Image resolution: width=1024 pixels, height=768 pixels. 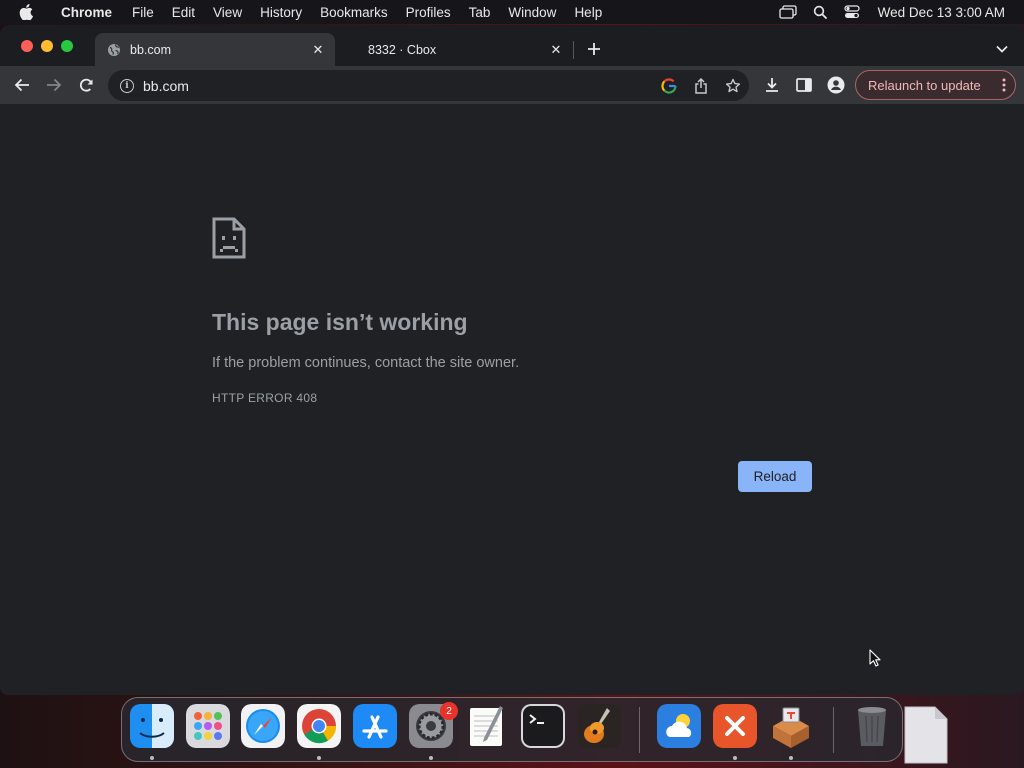 What do you see at coordinates (22, 85) in the screenshot?
I see `back-arrow-icon` at bounding box center [22, 85].